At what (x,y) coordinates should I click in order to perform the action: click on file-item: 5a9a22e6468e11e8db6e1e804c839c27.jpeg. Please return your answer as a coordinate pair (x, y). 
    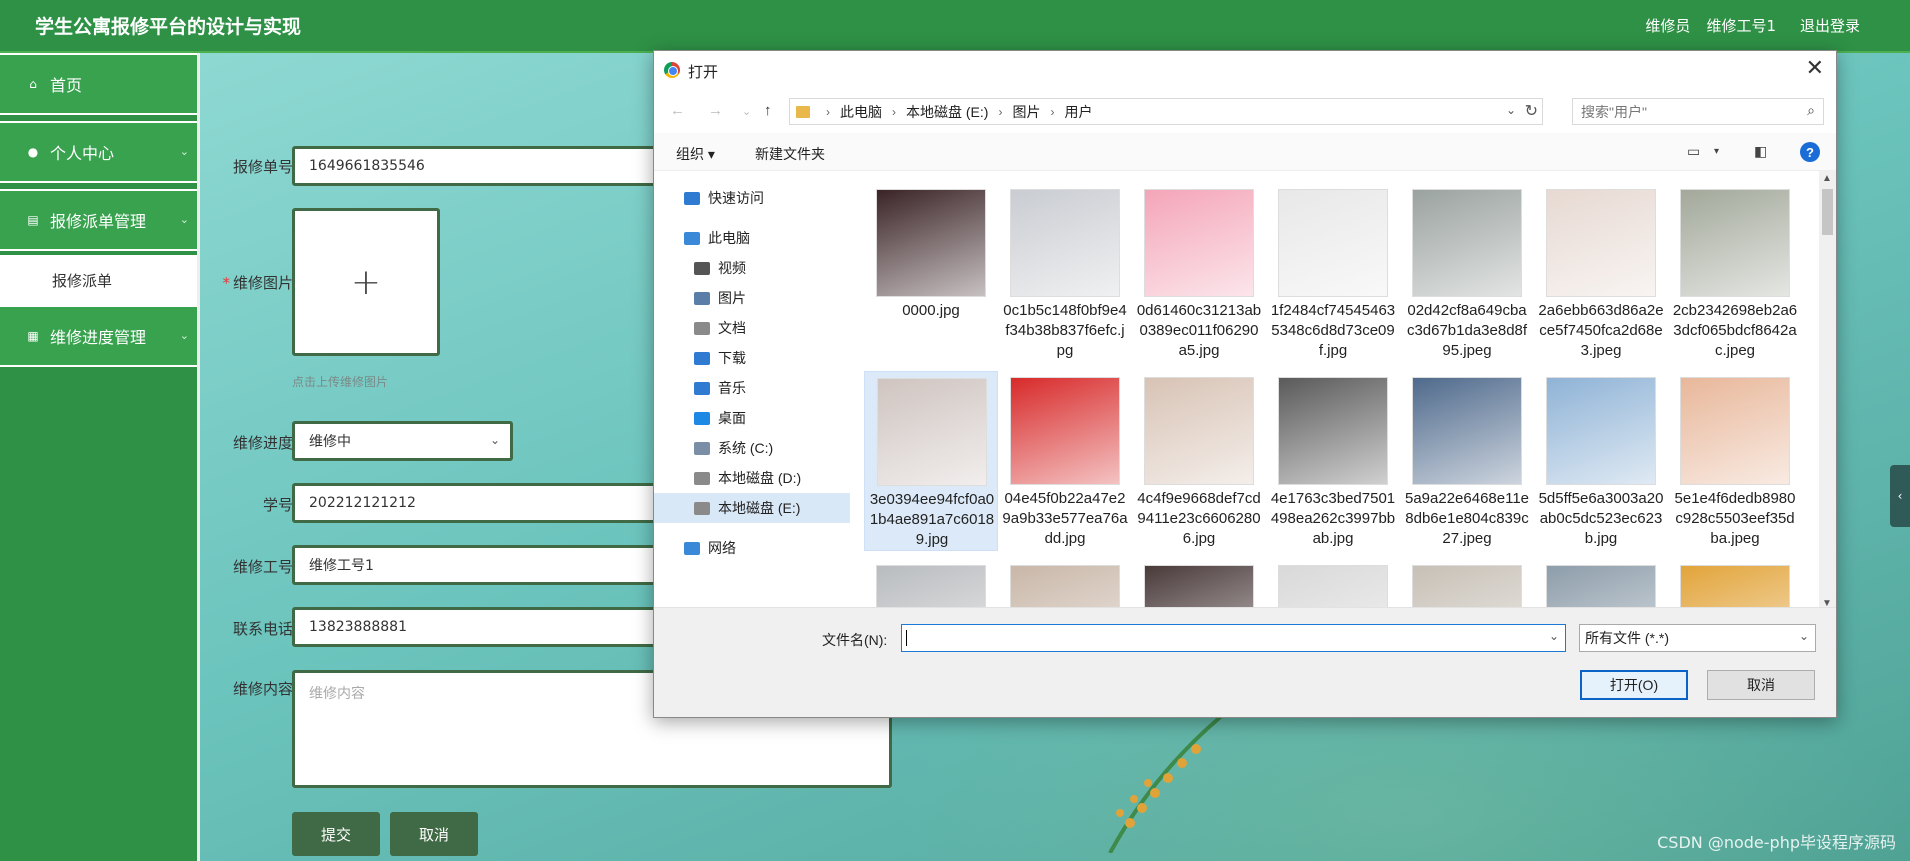
    Looking at the image, I should click on (1467, 461).